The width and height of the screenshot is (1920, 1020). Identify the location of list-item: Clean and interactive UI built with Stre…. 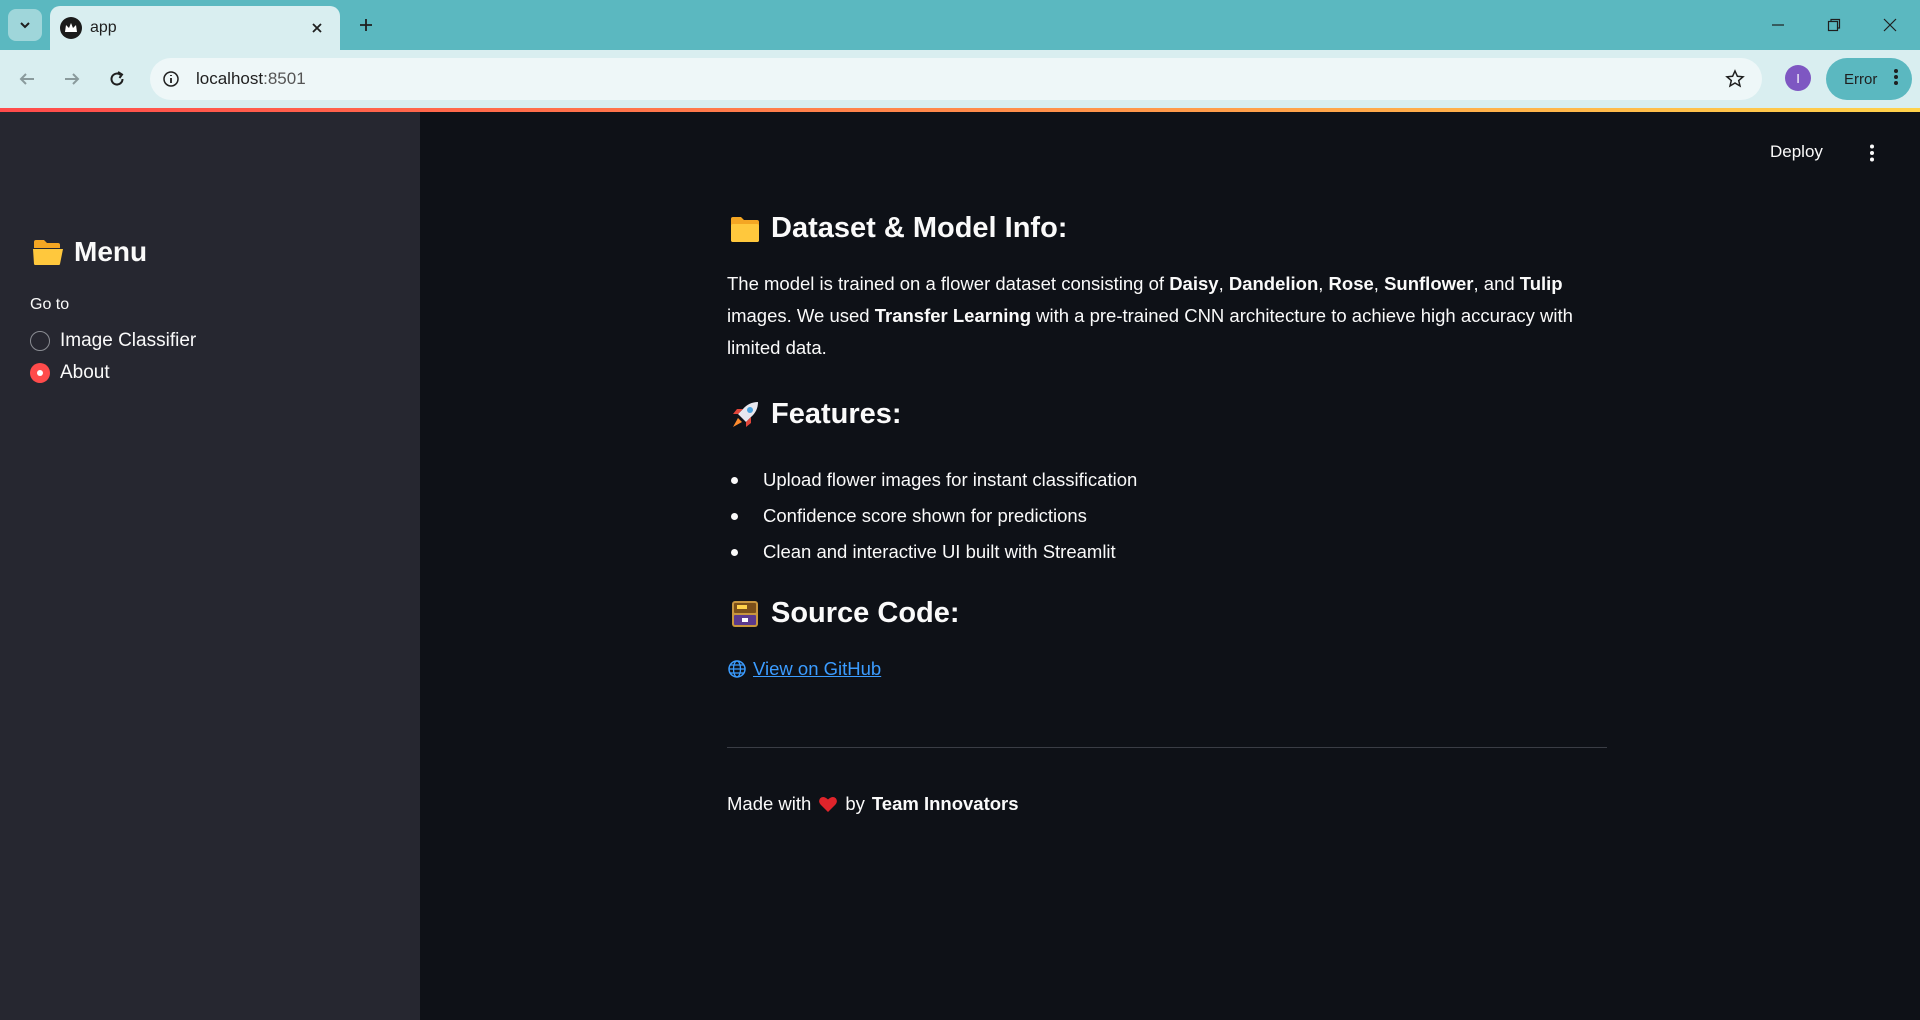
(932, 552).